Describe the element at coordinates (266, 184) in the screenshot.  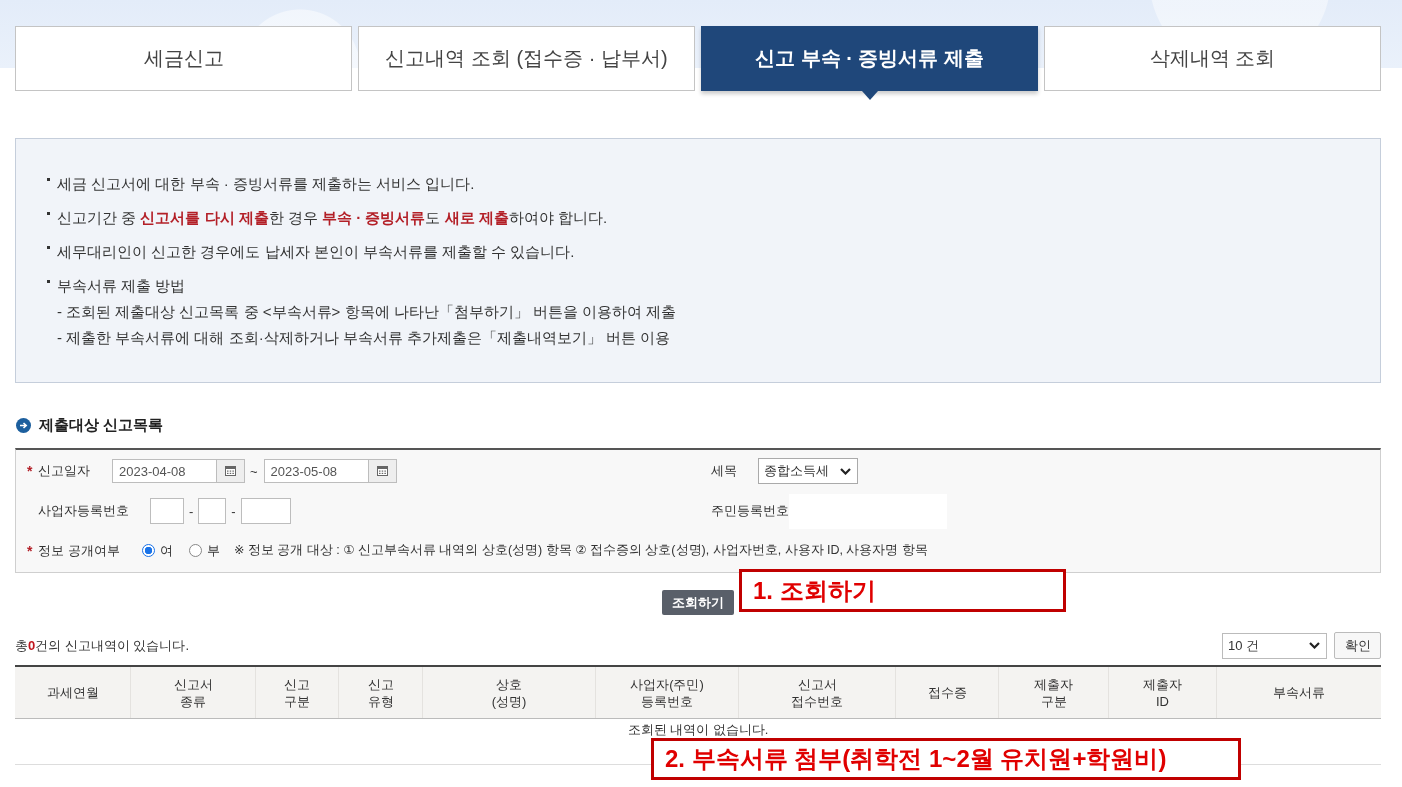
I see `notice-text: 세금 신고서에 대한 부속 · 증빙서류를 제출하는 서비스 입니다.` at that location.